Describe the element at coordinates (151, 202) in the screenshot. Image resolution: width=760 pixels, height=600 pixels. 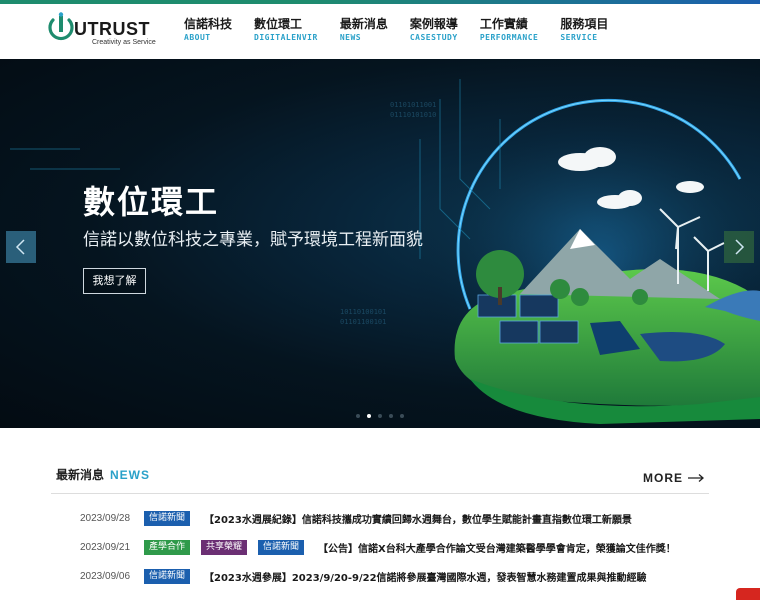
I see `hero-title: 數位環工` at that location.